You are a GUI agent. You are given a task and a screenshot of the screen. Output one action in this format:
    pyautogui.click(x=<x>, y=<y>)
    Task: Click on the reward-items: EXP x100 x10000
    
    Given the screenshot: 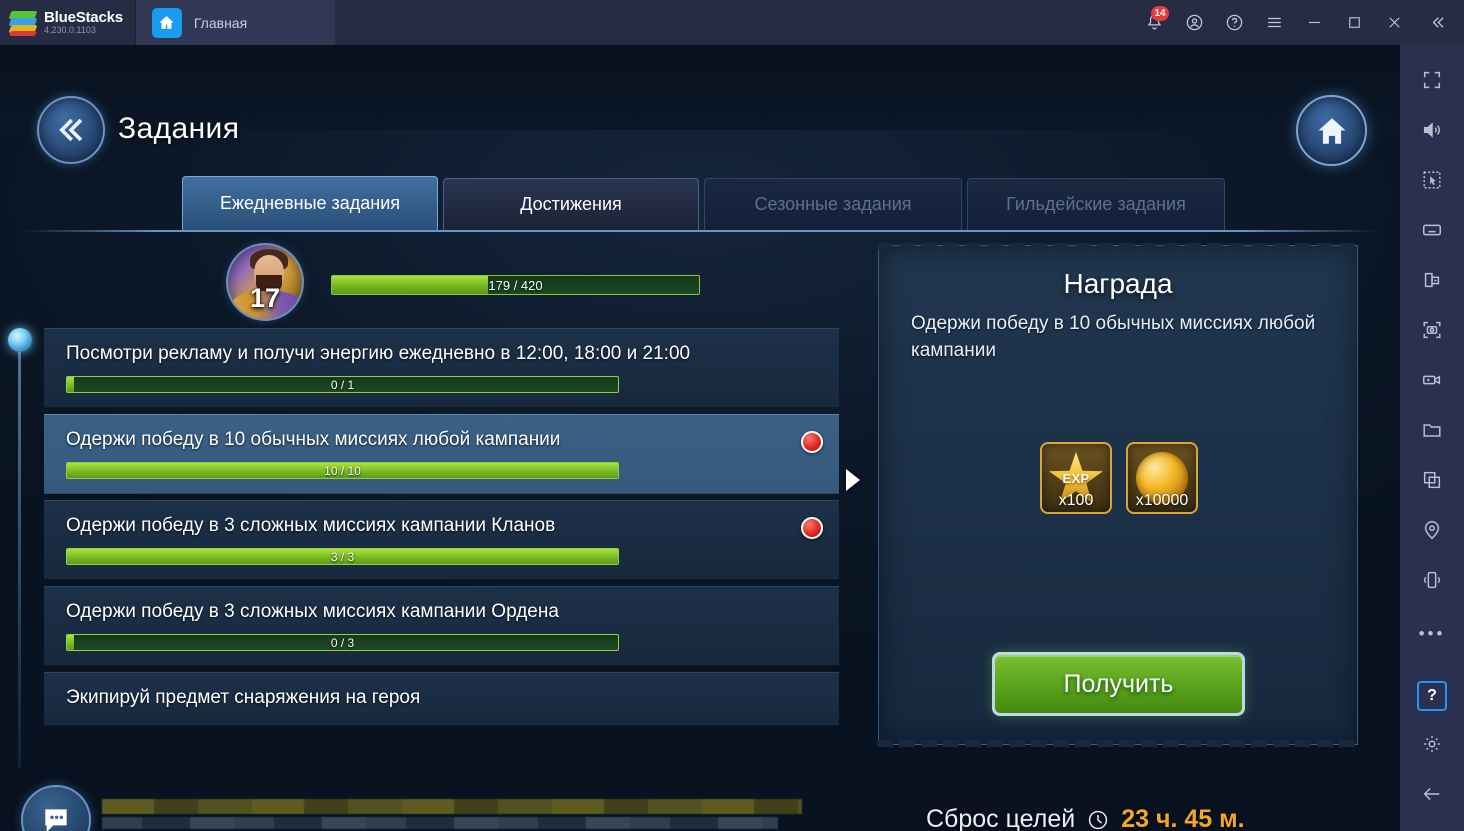 What is the action you would take?
    pyautogui.click(x=1119, y=478)
    